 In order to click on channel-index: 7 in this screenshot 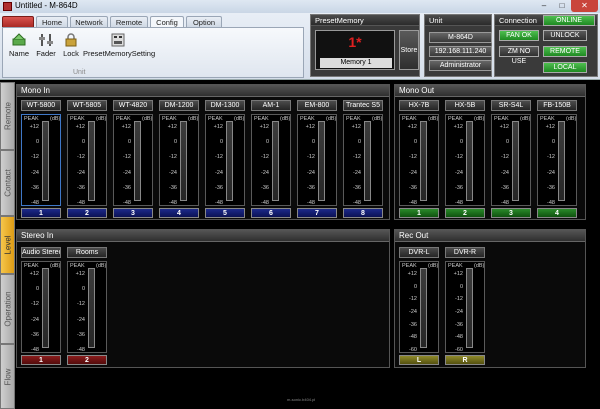, I will do `click(317, 213)`.